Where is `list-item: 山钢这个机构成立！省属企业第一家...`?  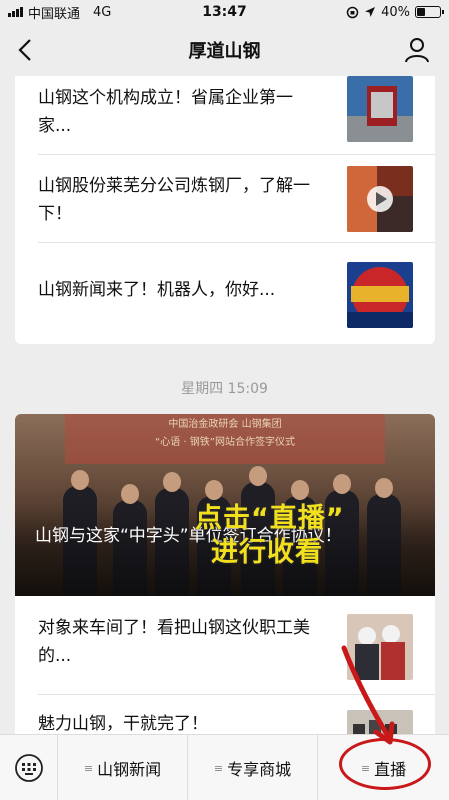
list-item: 山钢这个机构成立！省属企业第一家... is located at coordinates (225, 120).